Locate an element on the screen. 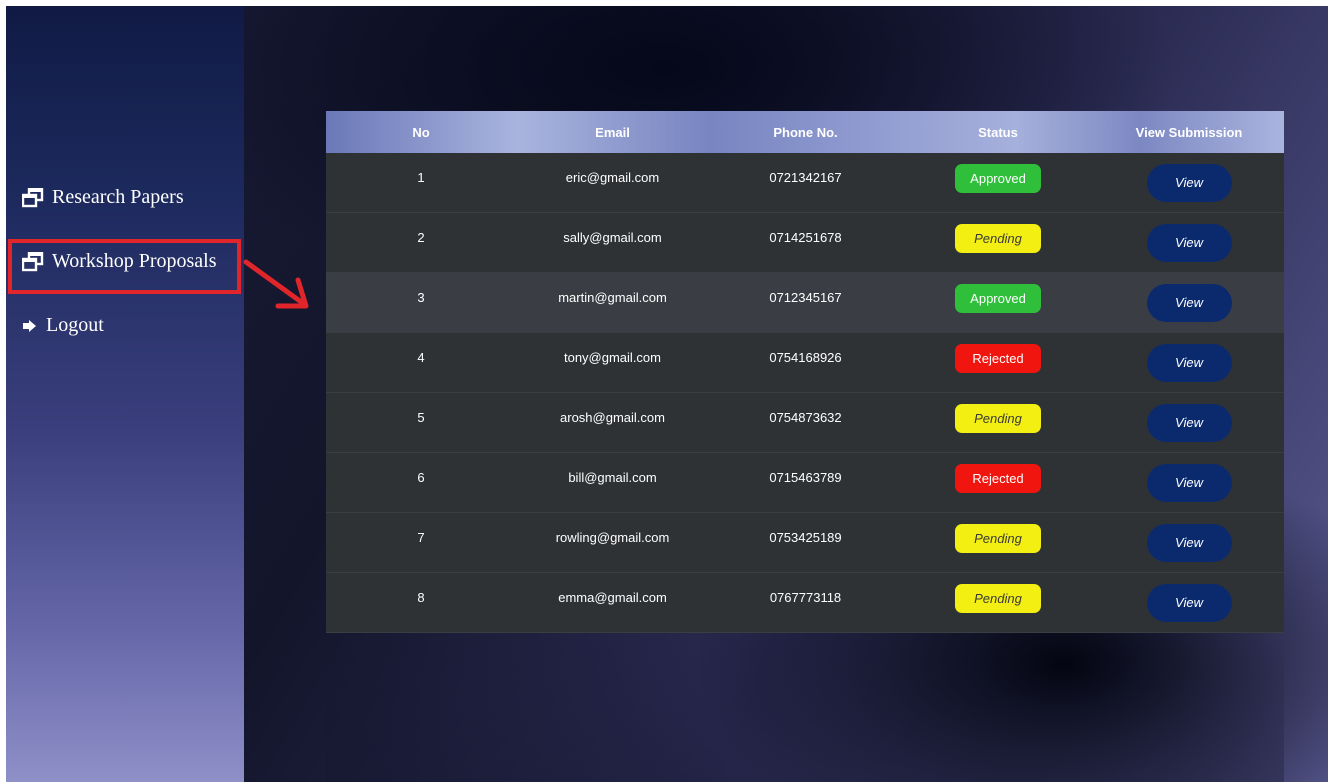  annotation-arrow-icon is located at coordinates (276, 284).